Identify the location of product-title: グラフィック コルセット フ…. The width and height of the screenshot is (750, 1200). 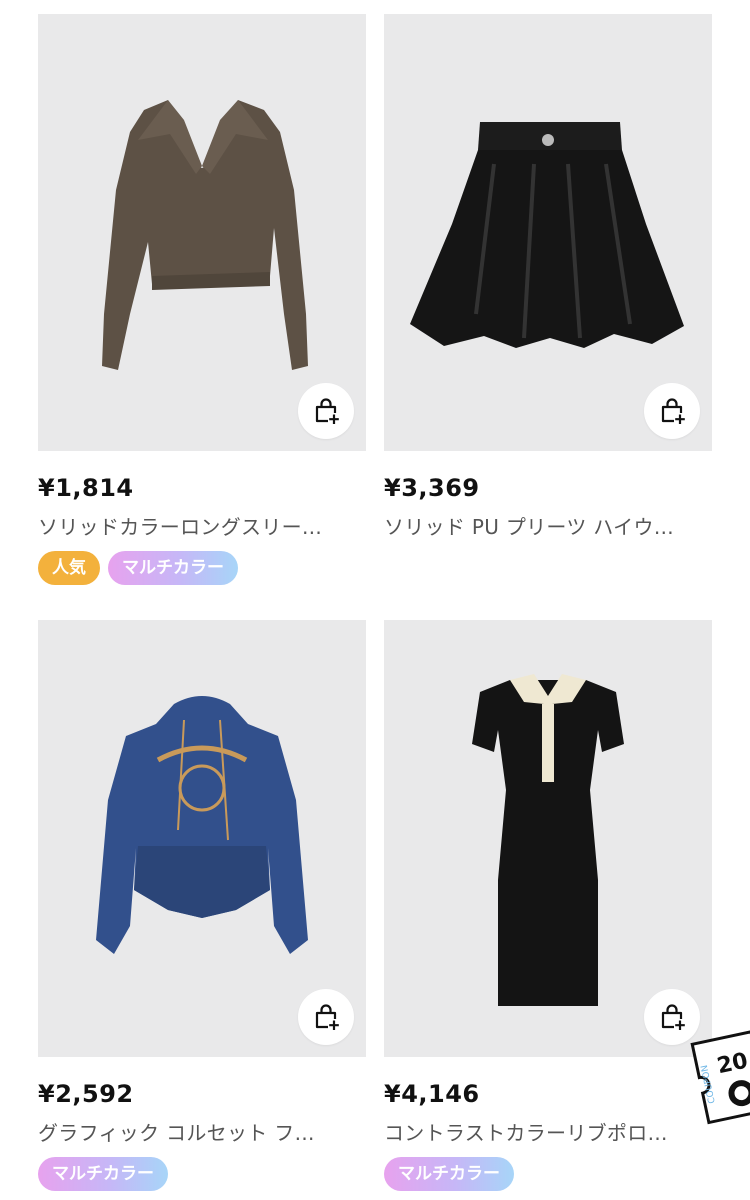
(202, 1133).